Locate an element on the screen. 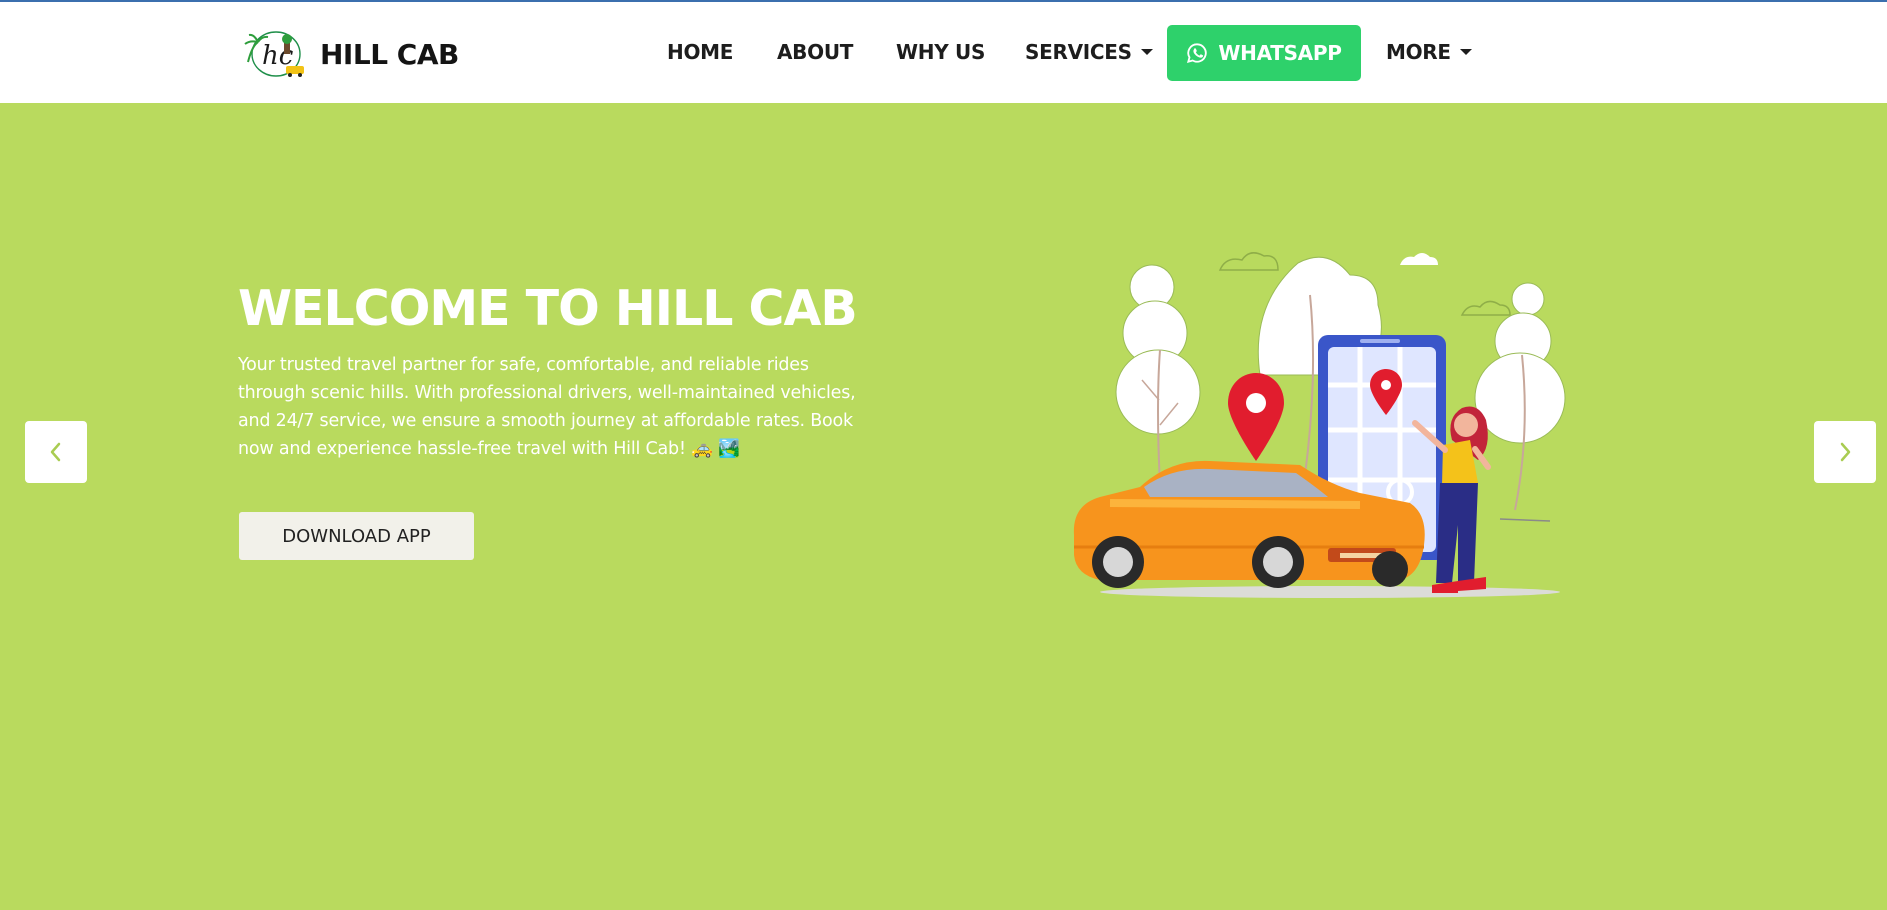 The width and height of the screenshot is (1887, 910). nav-why-us: WHY US is located at coordinates (940, 52).